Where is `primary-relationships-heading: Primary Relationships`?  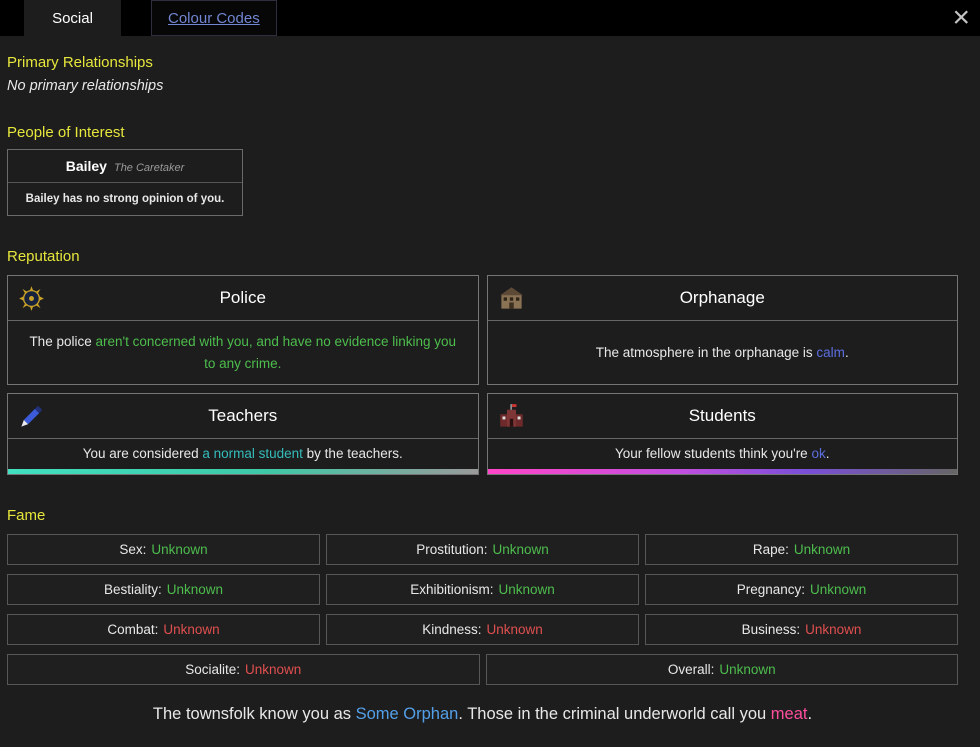 primary-relationships-heading: Primary Relationships is located at coordinates (80, 62).